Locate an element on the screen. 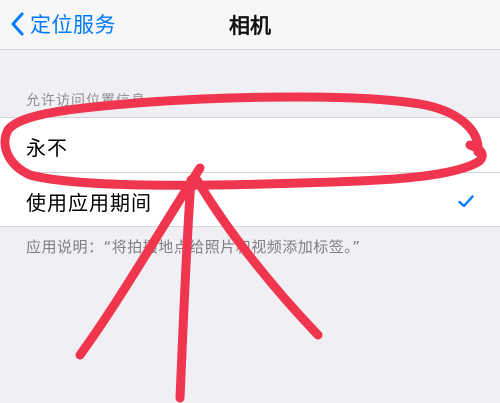 Image resolution: width=500 pixels, height=403 pixels. checkmark-icon is located at coordinates (466, 202).